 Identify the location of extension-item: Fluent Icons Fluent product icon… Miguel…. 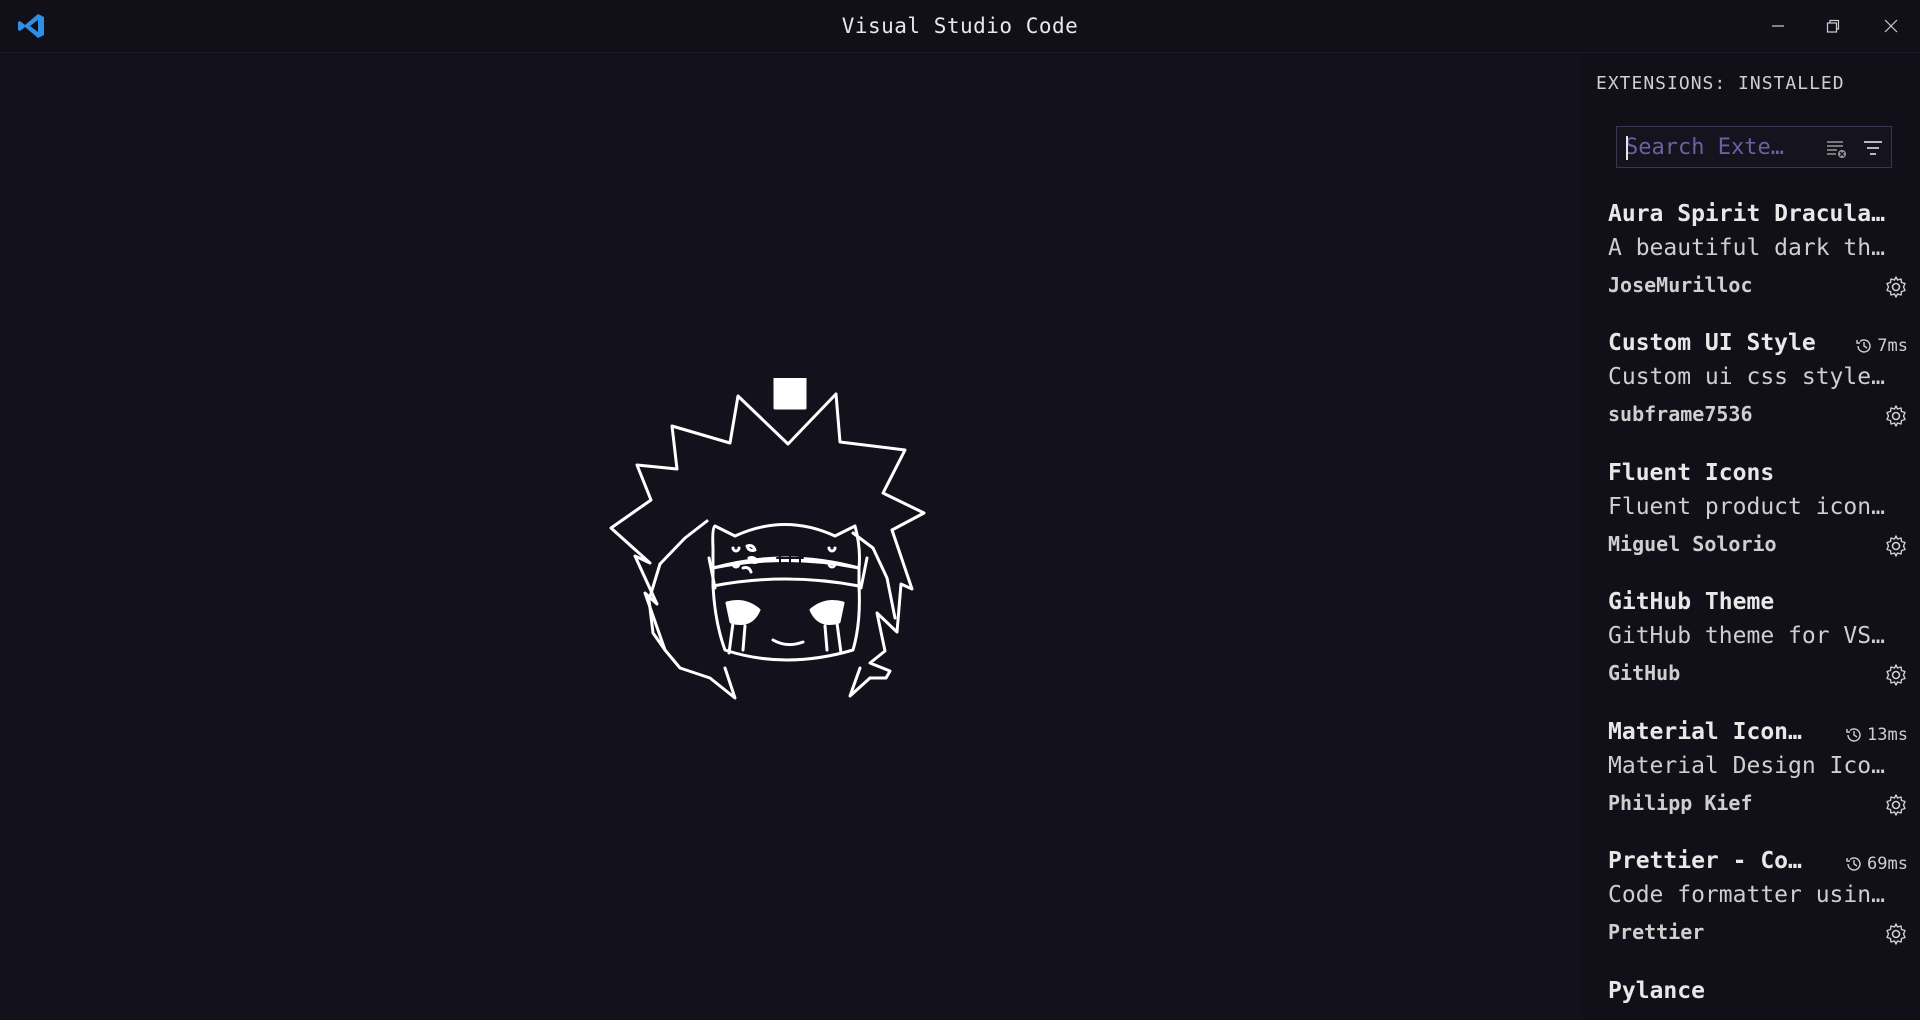
(1758, 511).